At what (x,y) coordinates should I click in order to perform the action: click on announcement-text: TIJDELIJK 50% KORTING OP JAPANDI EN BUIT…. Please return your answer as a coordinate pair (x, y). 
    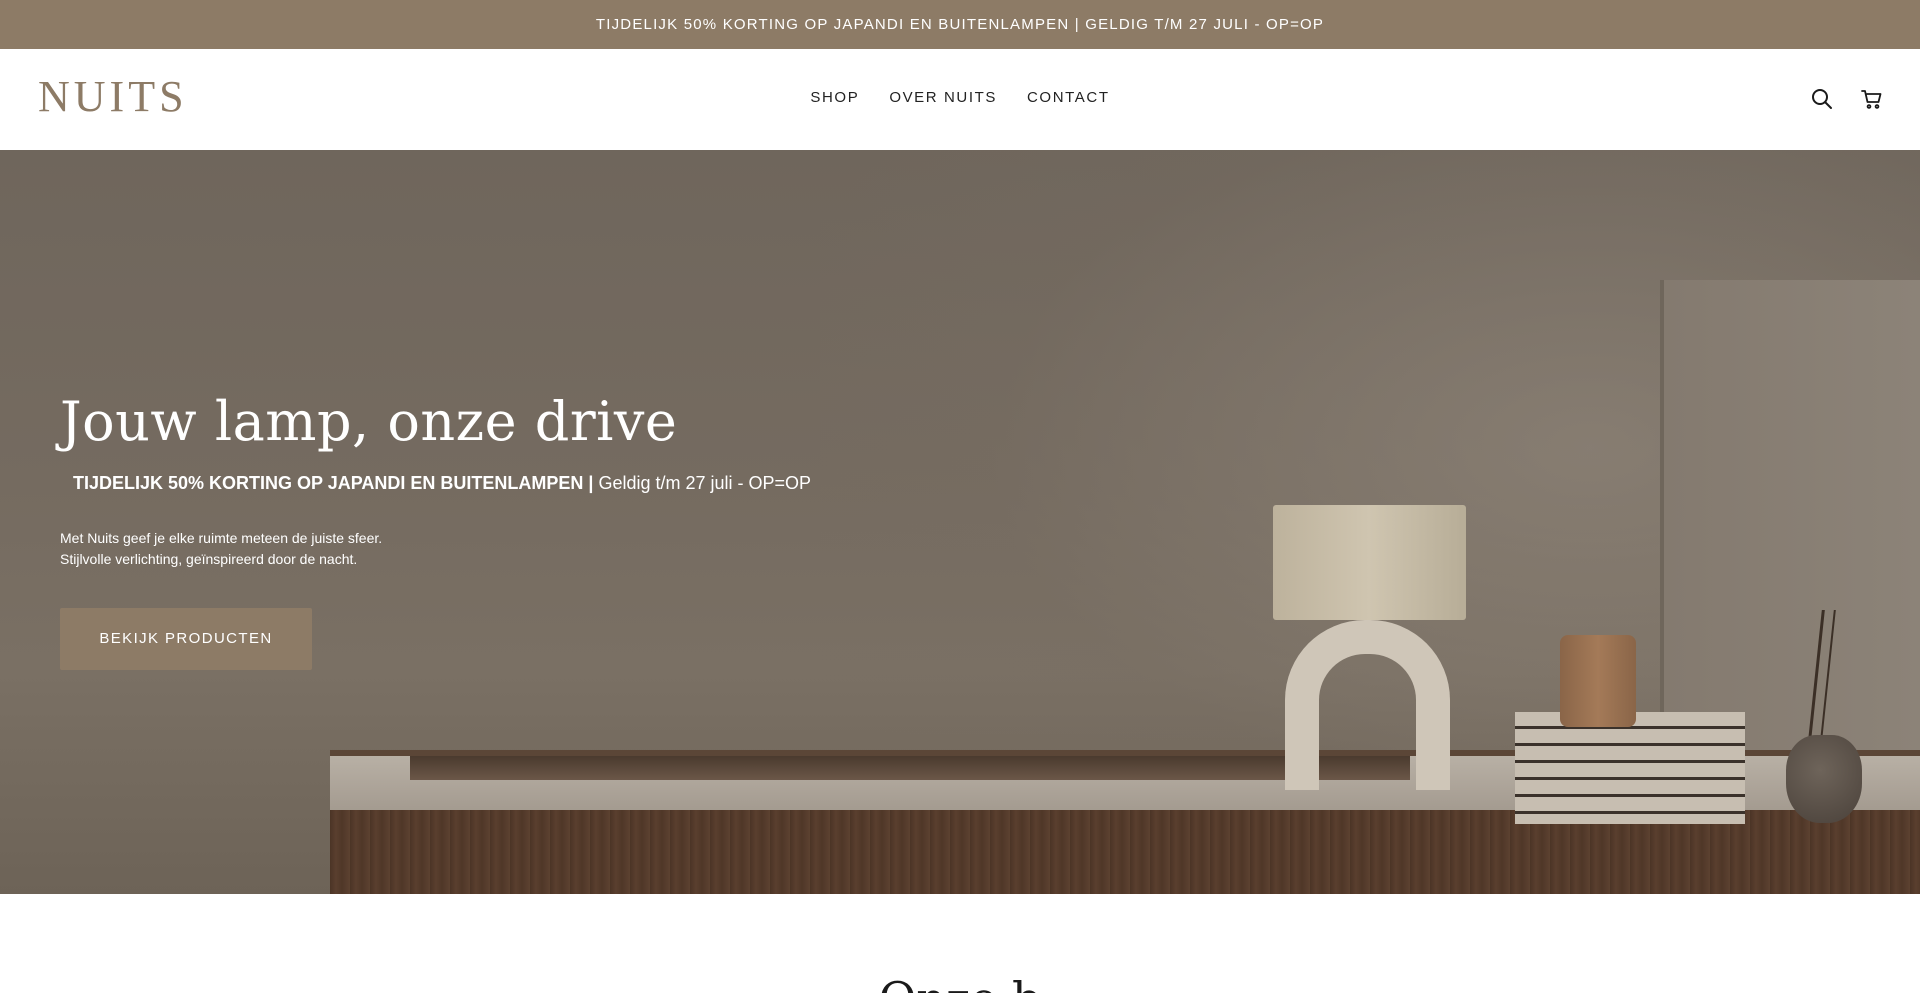
    Looking at the image, I should click on (960, 24).